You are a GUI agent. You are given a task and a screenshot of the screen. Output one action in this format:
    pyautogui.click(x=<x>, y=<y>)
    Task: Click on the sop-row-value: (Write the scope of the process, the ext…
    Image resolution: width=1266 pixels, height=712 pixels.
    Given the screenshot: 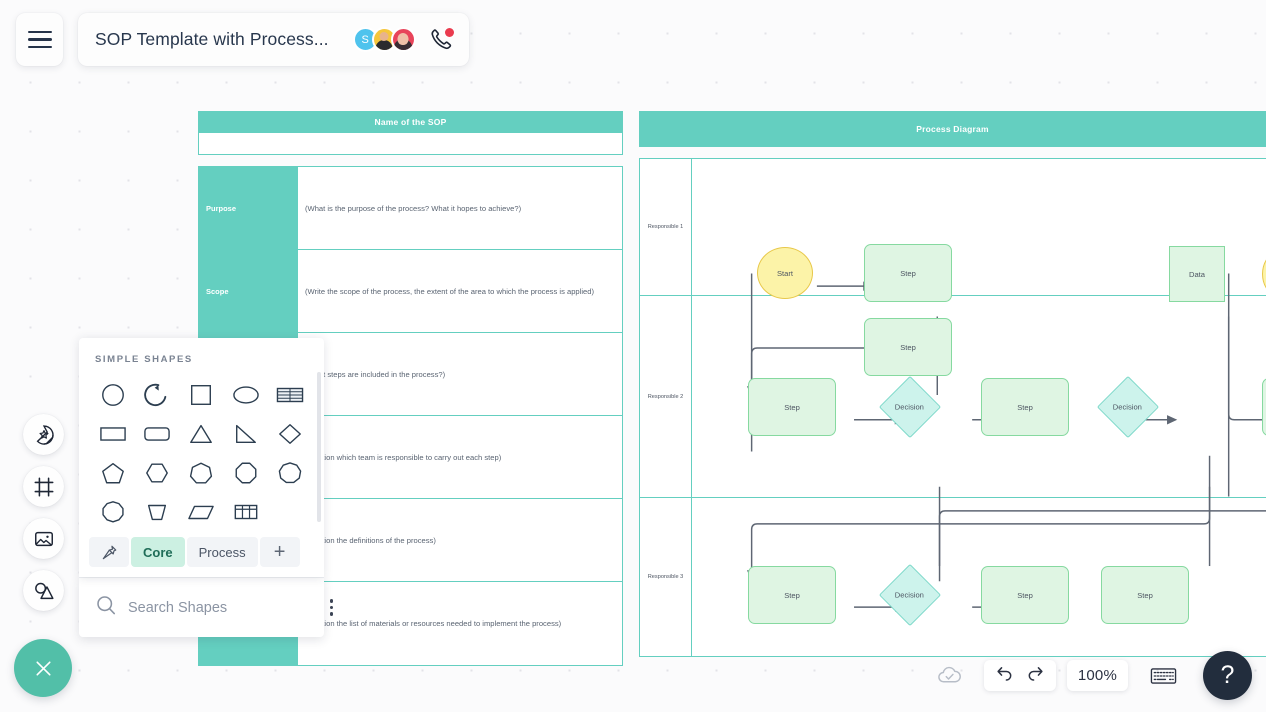 What is the action you would take?
    pyautogui.click(x=460, y=291)
    